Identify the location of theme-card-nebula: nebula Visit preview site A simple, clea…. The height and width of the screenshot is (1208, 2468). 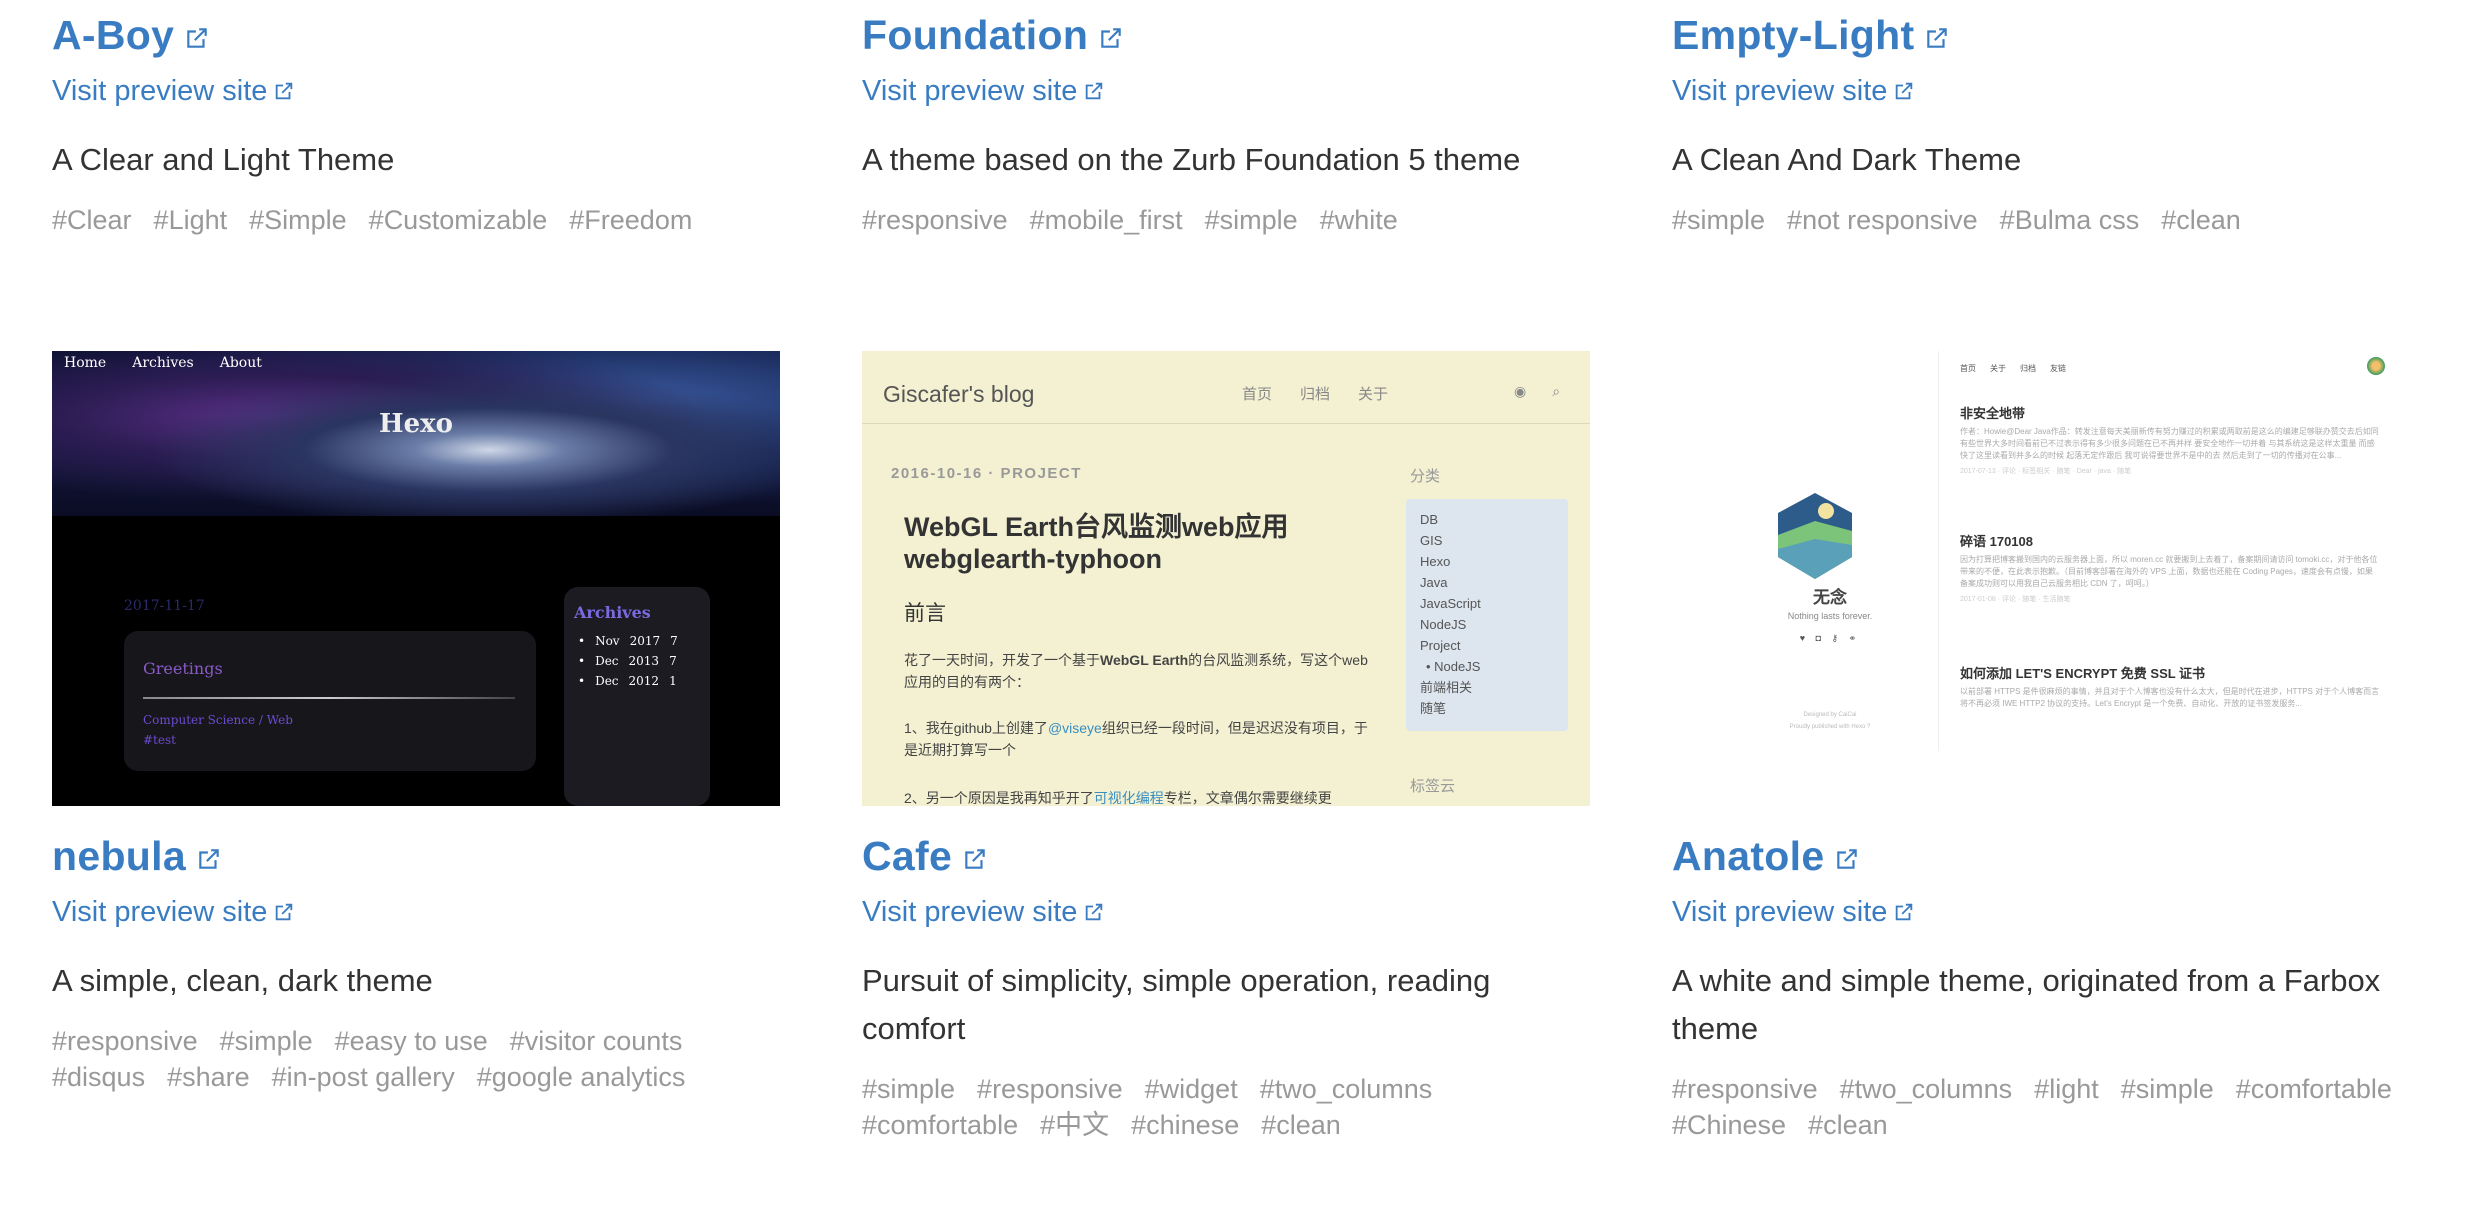
(416, 958).